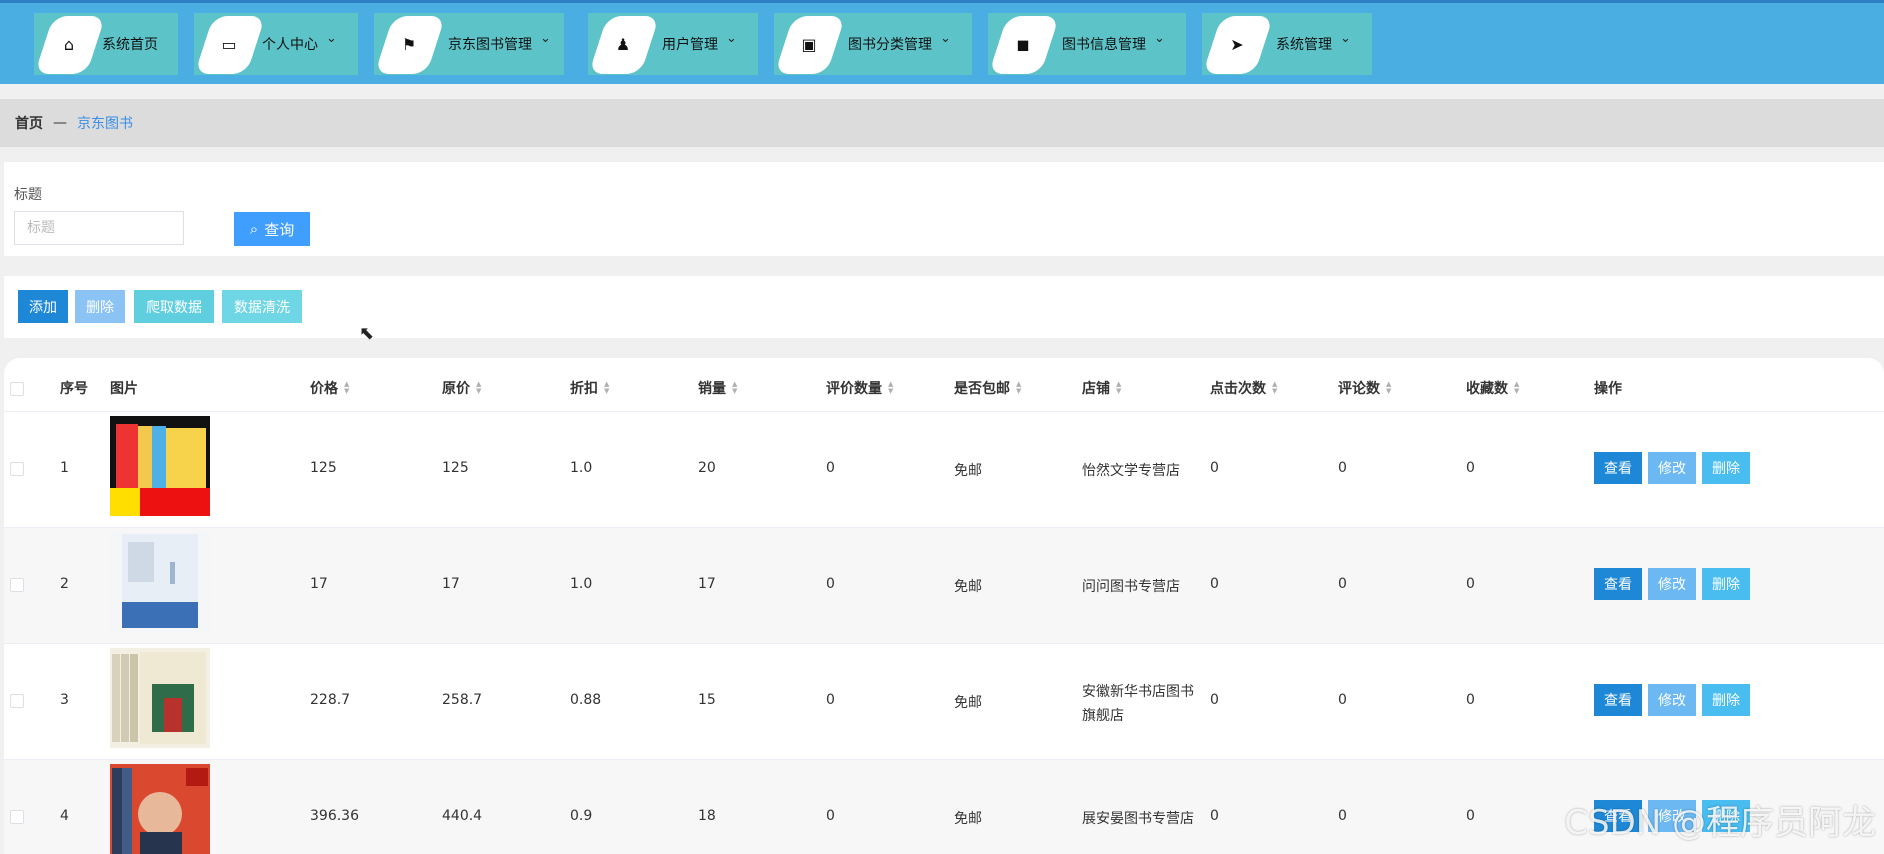 The image size is (1884, 854). Describe the element at coordinates (707, 700) in the screenshot. I see `cell-sales: 15` at that location.